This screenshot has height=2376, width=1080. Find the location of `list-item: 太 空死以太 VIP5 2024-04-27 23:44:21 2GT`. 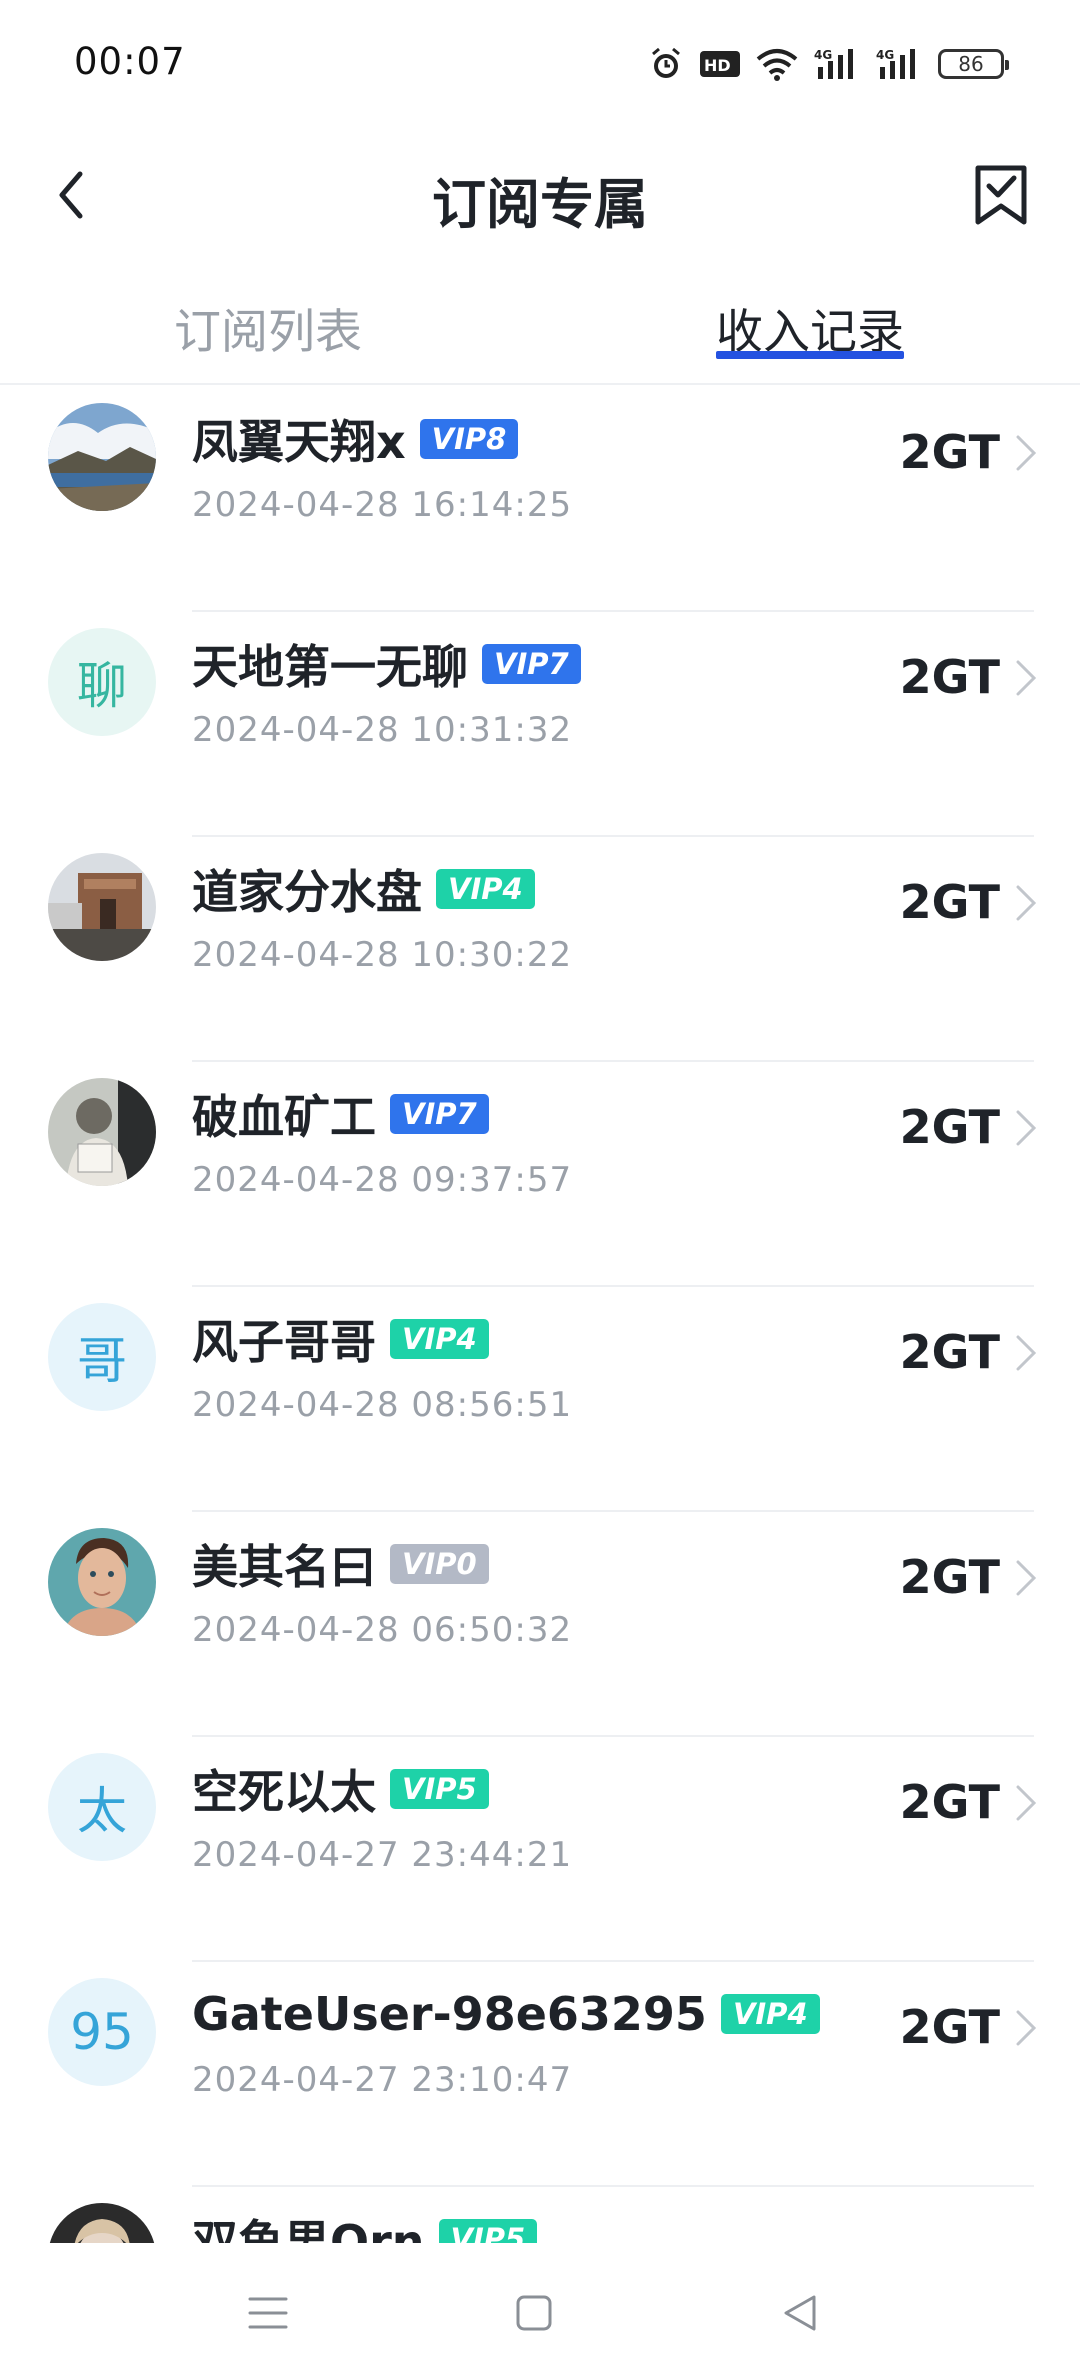

list-item: 太 空死以太 VIP5 2024-04-27 23:44:21 2GT is located at coordinates (540, 1849).